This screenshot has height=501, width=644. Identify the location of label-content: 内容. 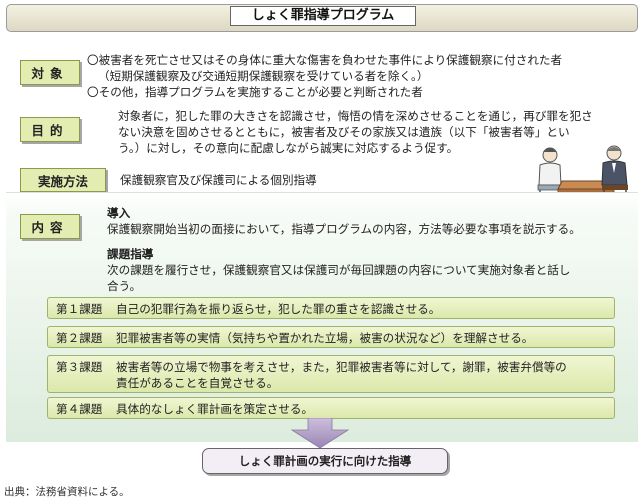
(50, 226).